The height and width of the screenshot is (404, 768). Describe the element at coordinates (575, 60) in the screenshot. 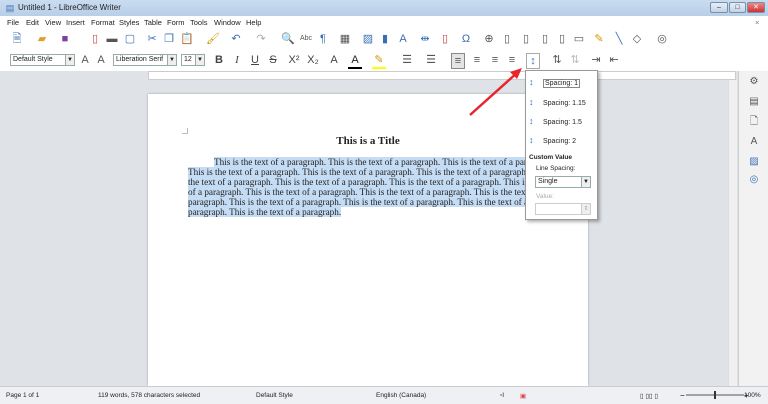

I see `decrease-paragraph-spacing-icon: ⇅` at that location.